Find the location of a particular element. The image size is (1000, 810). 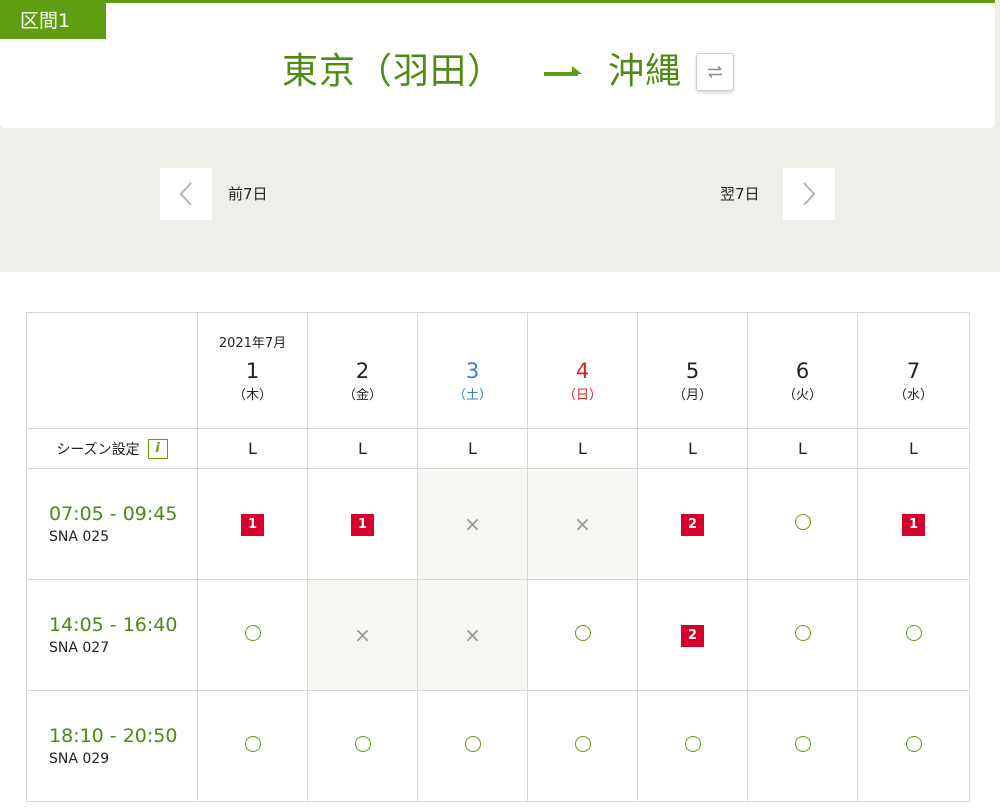

weekday-label: （日） is located at coordinates (582, 395).